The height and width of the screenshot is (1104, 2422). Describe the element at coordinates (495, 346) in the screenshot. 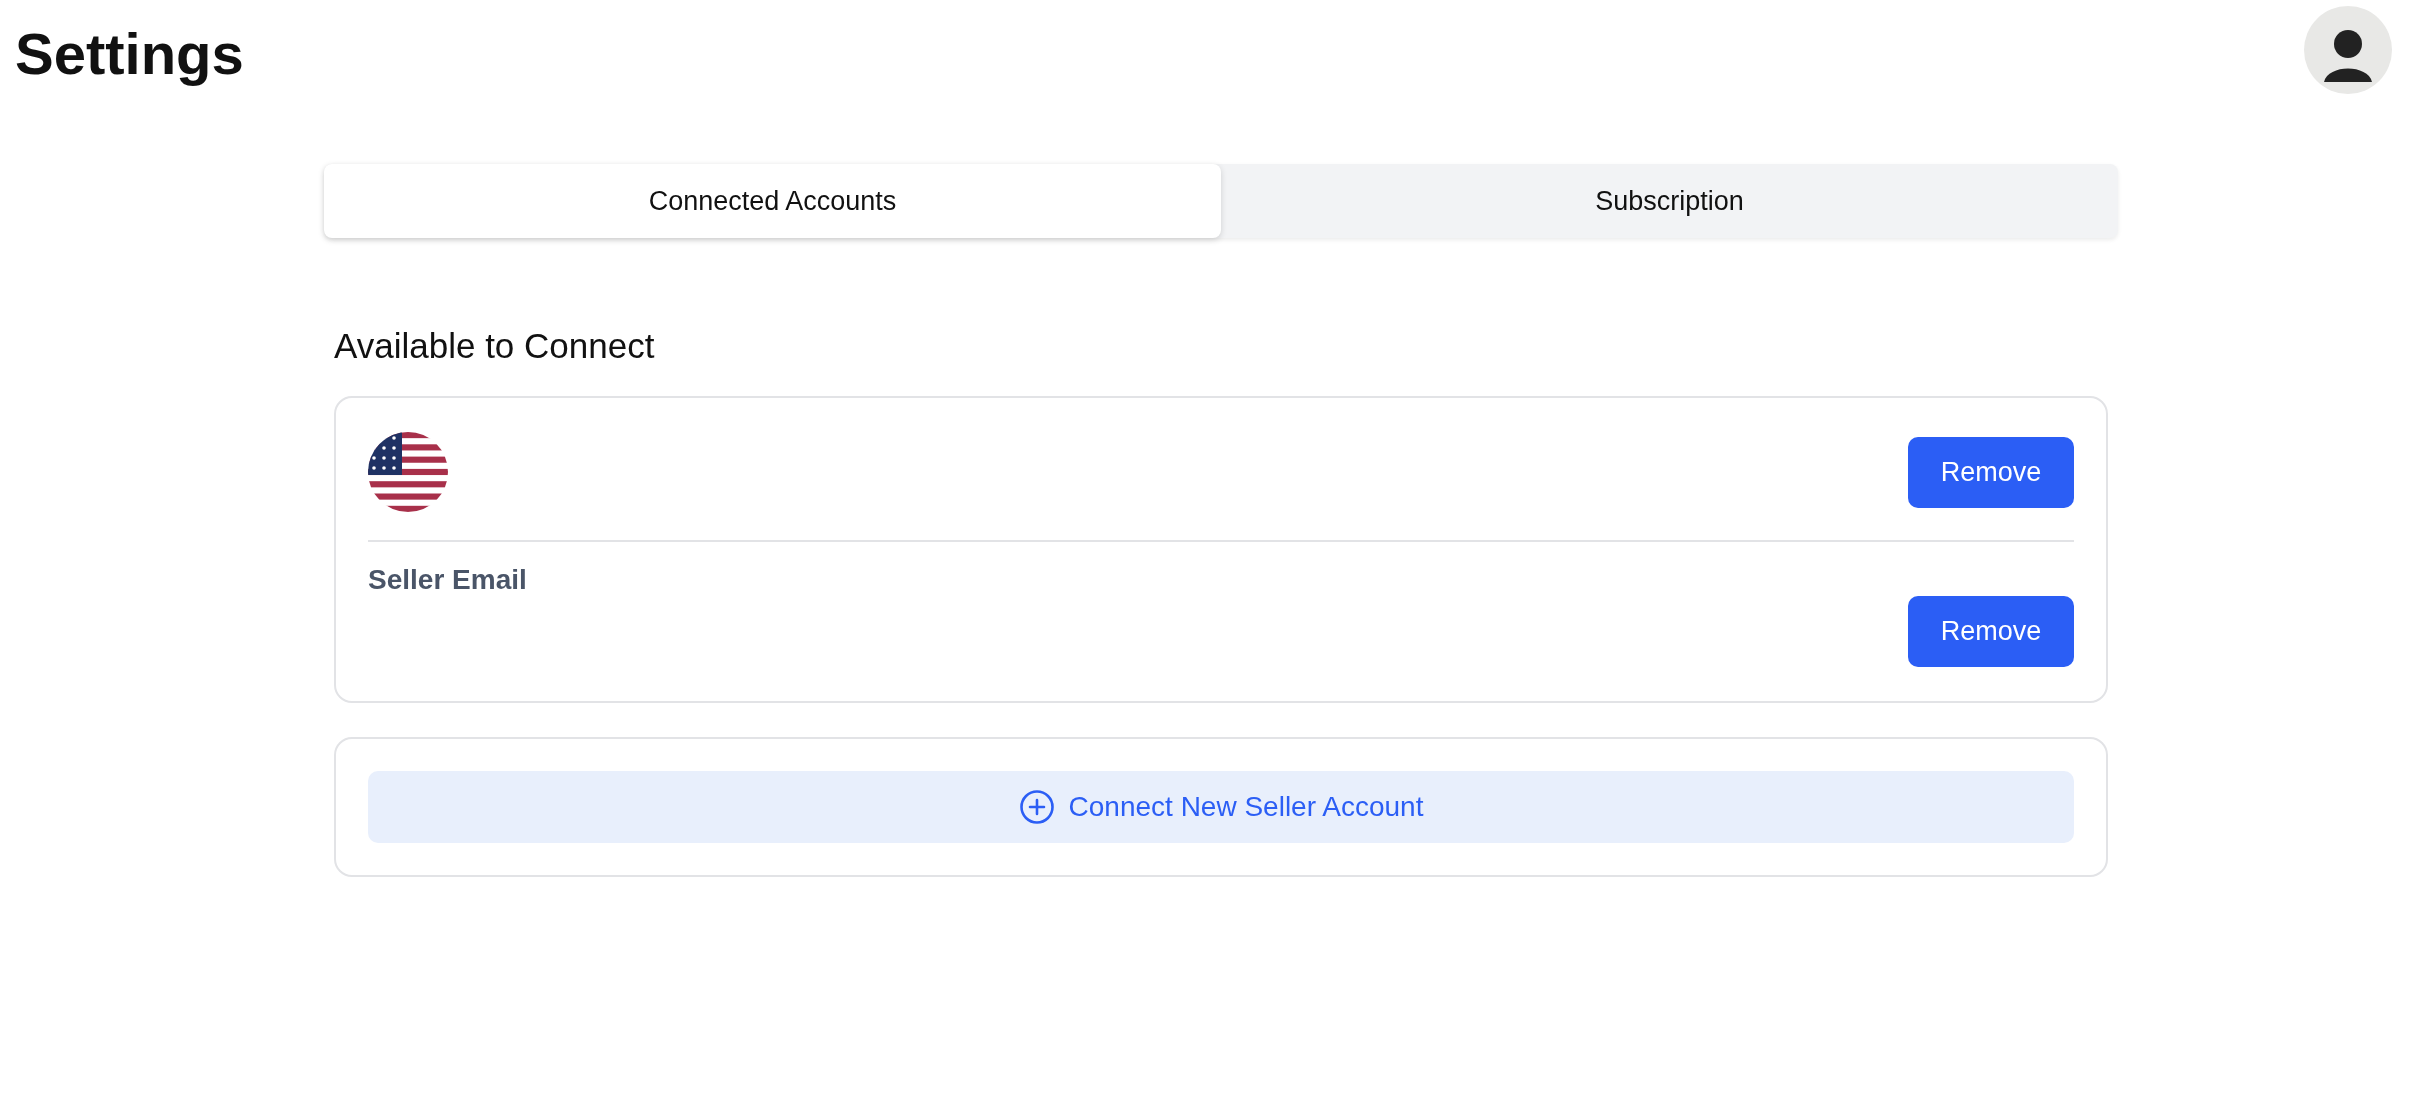

I see `section-heading: Available to Connect` at that location.